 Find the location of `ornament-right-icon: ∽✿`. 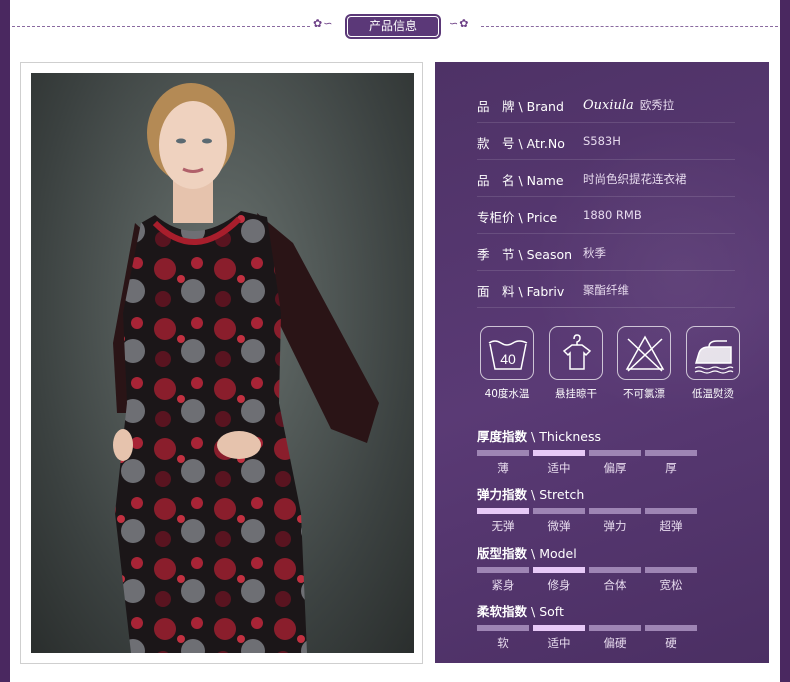

ornament-right-icon: ∽✿ is located at coordinates (459, 23).